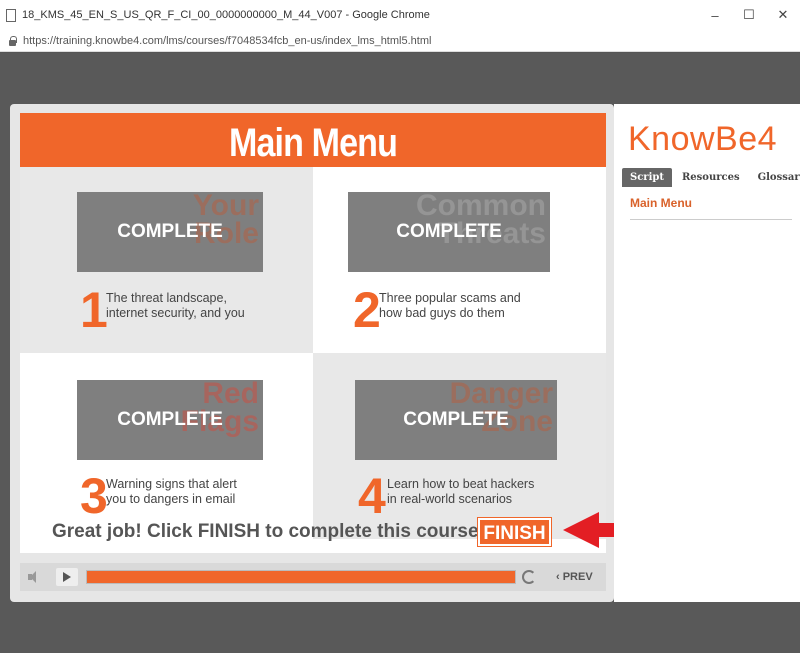 The height and width of the screenshot is (653, 800). I want to click on module-1-line-2: internet security, and you, so click(175, 313).